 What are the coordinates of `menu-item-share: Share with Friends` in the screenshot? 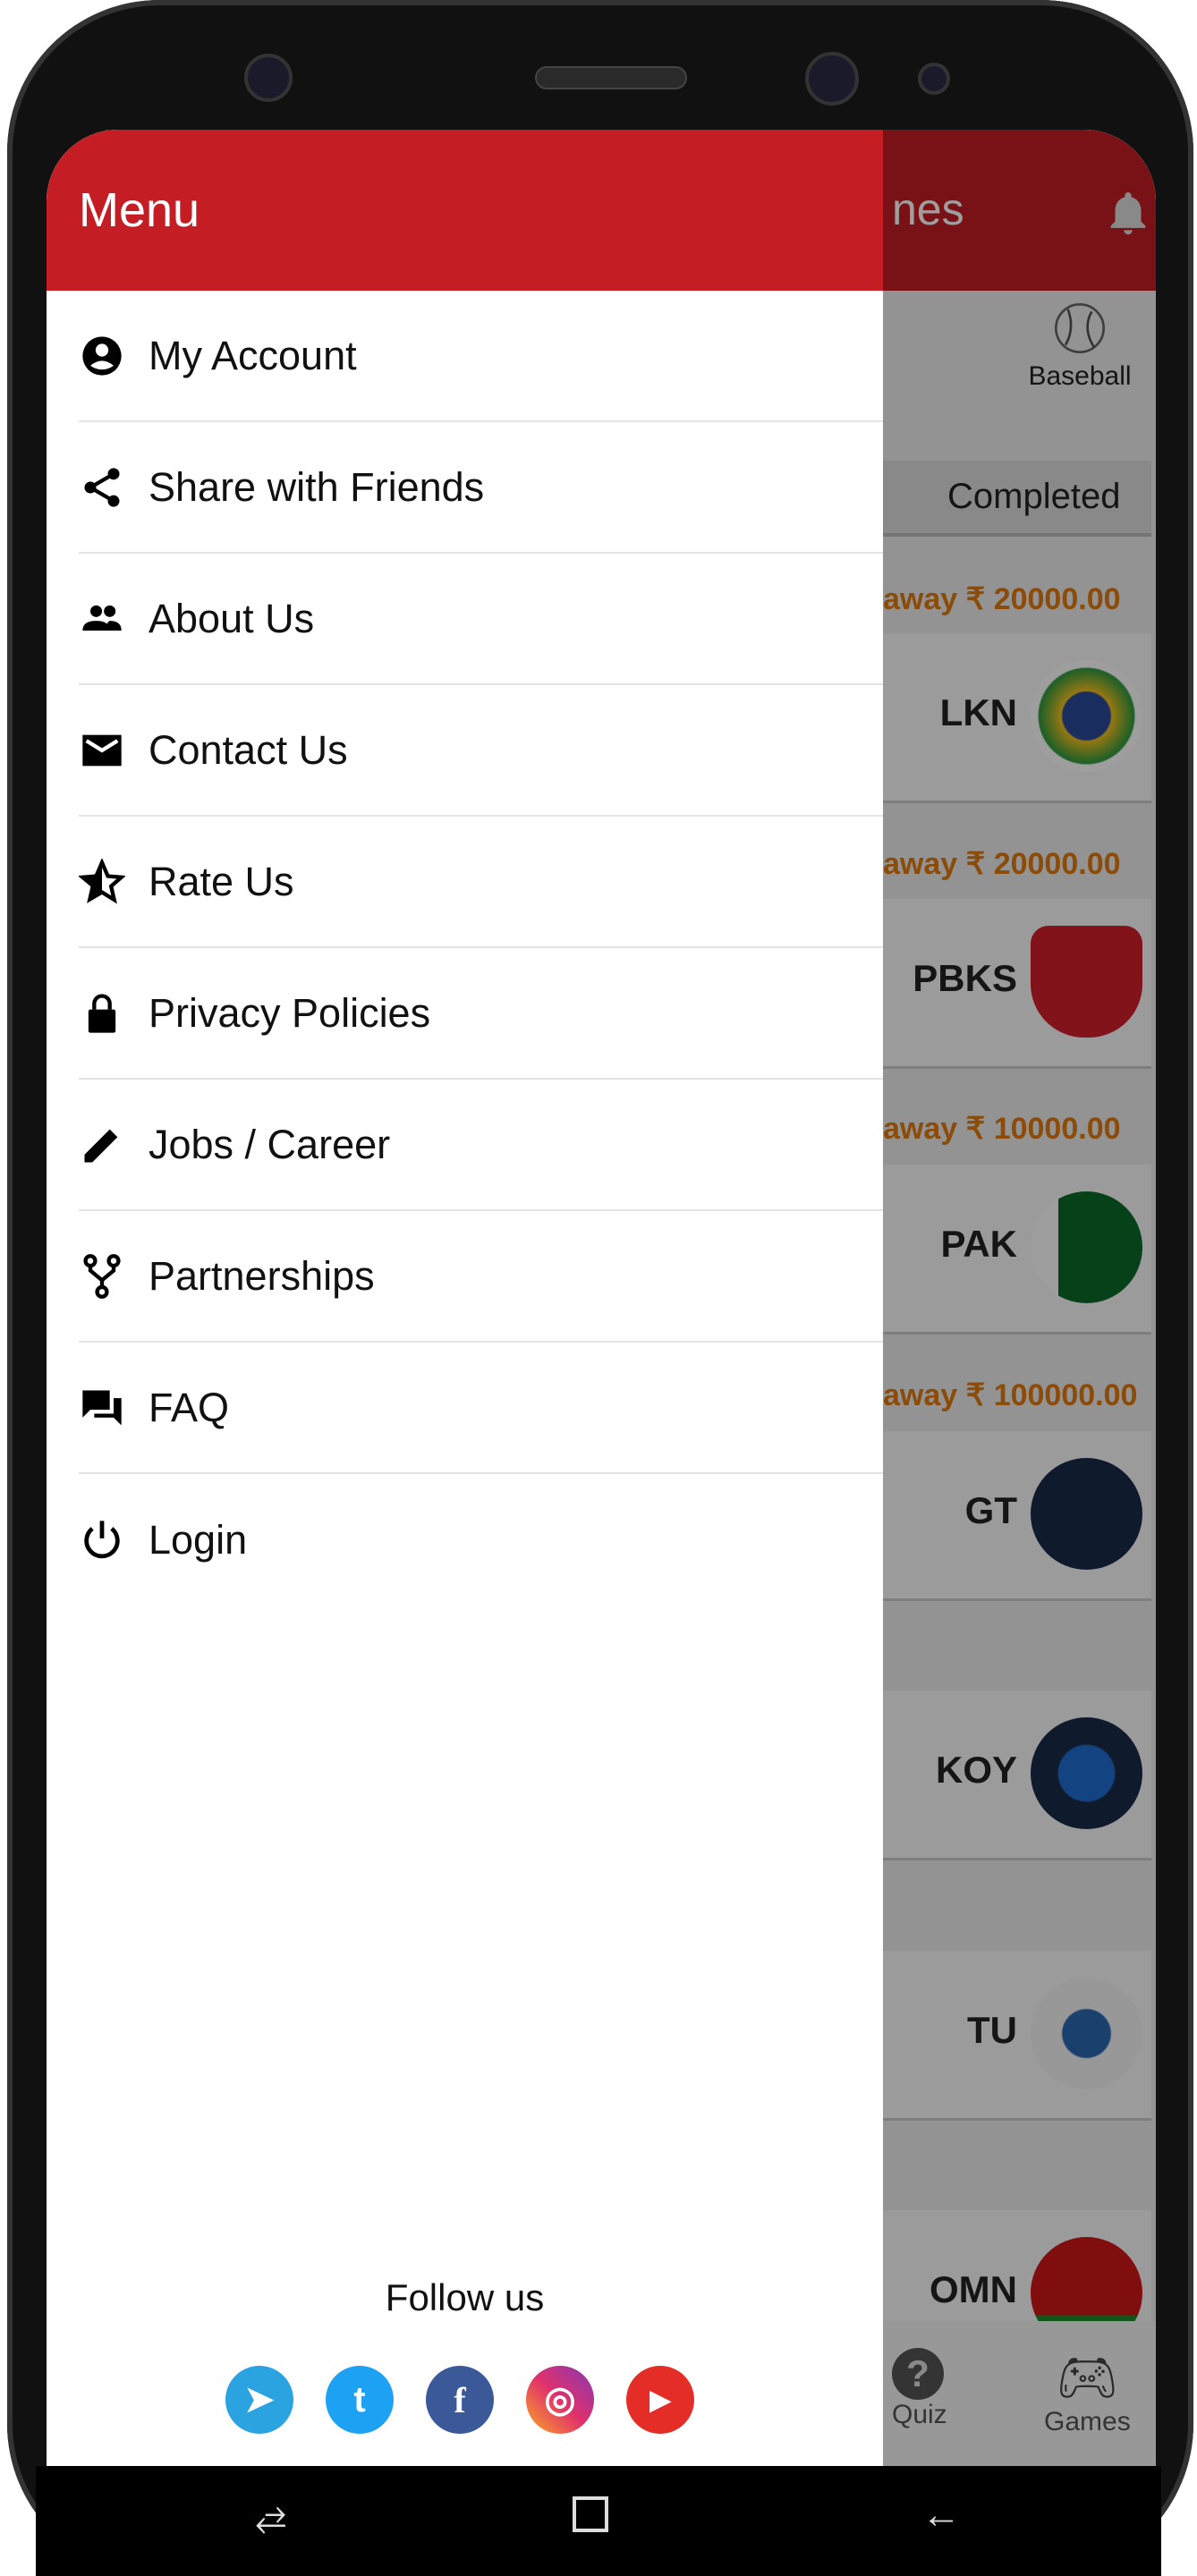 It's located at (481, 488).